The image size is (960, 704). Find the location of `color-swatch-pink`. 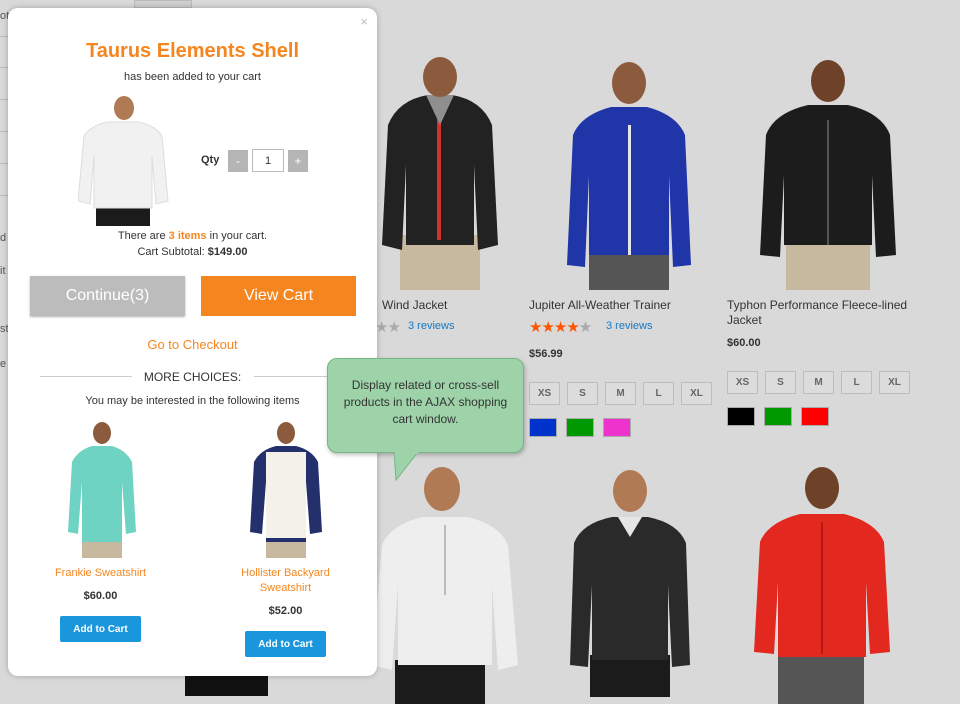

color-swatch-pink is located at coordinates (617, 427).